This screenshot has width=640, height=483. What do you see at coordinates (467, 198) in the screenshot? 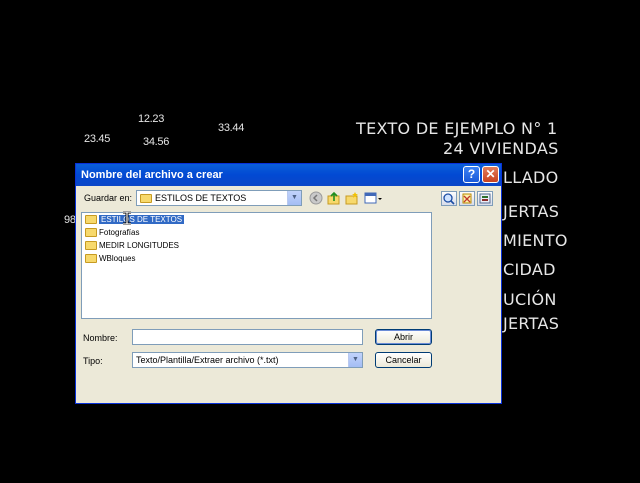
I see `delete-icon` at bounding box center [467, 198].